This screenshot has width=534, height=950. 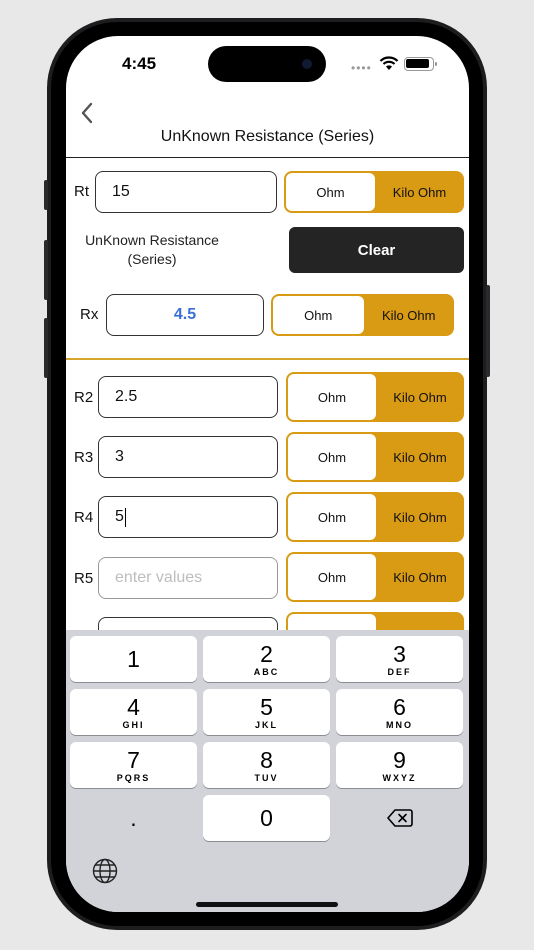 What do you see at coordinates (376, 250) in the screenshot?
I see `clear-button: Clear` at bounding box center [376, 250].